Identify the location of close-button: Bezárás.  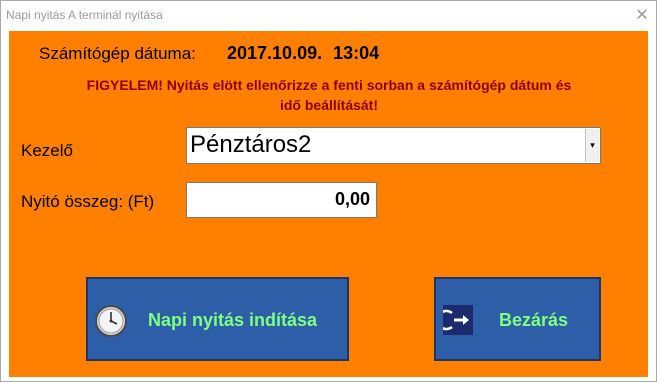
(517, 319).